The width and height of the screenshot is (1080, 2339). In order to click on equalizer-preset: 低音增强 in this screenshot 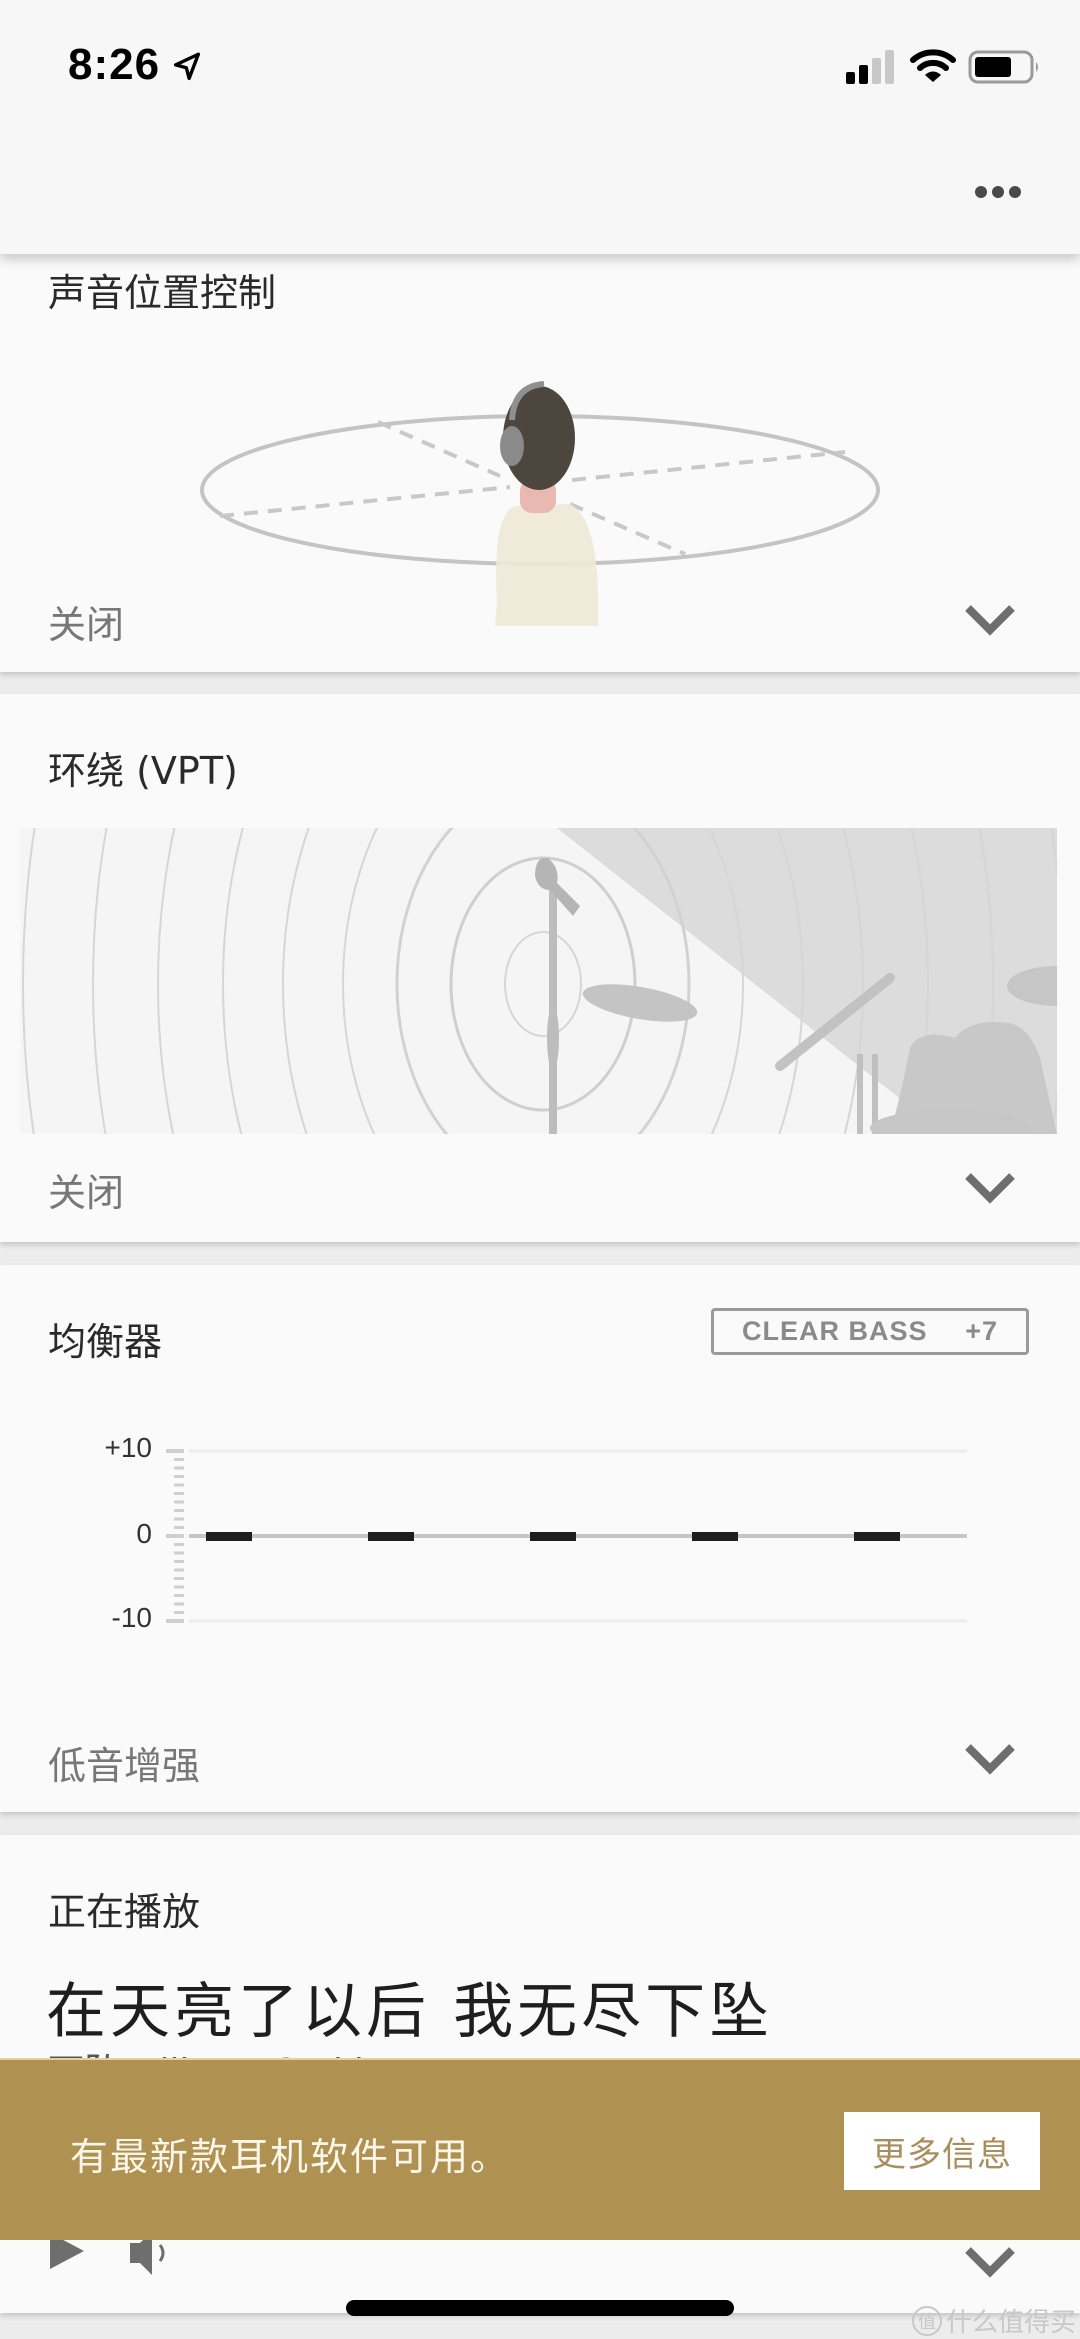, I will do `click(124, 1766)`.